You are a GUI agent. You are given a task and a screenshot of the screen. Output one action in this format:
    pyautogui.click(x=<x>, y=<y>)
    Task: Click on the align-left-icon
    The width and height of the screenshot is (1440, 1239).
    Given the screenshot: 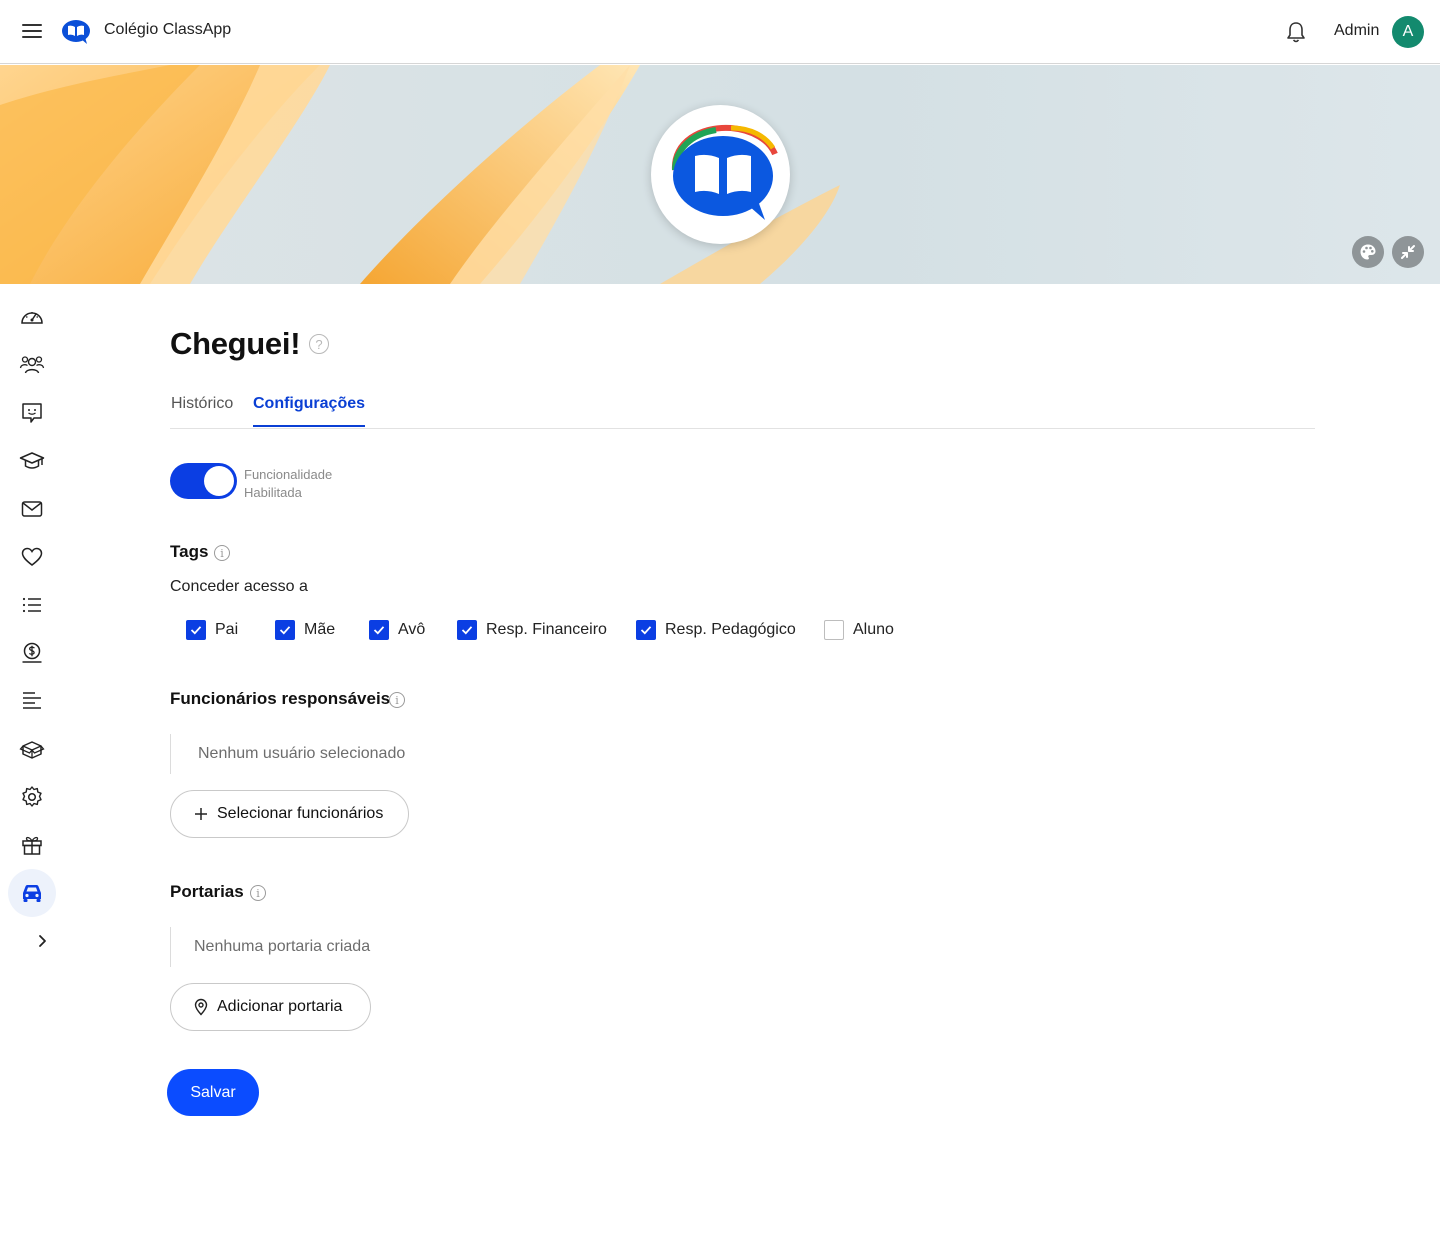 What is the action you would take?
    pyautogui.click(x=32, y=700)
    